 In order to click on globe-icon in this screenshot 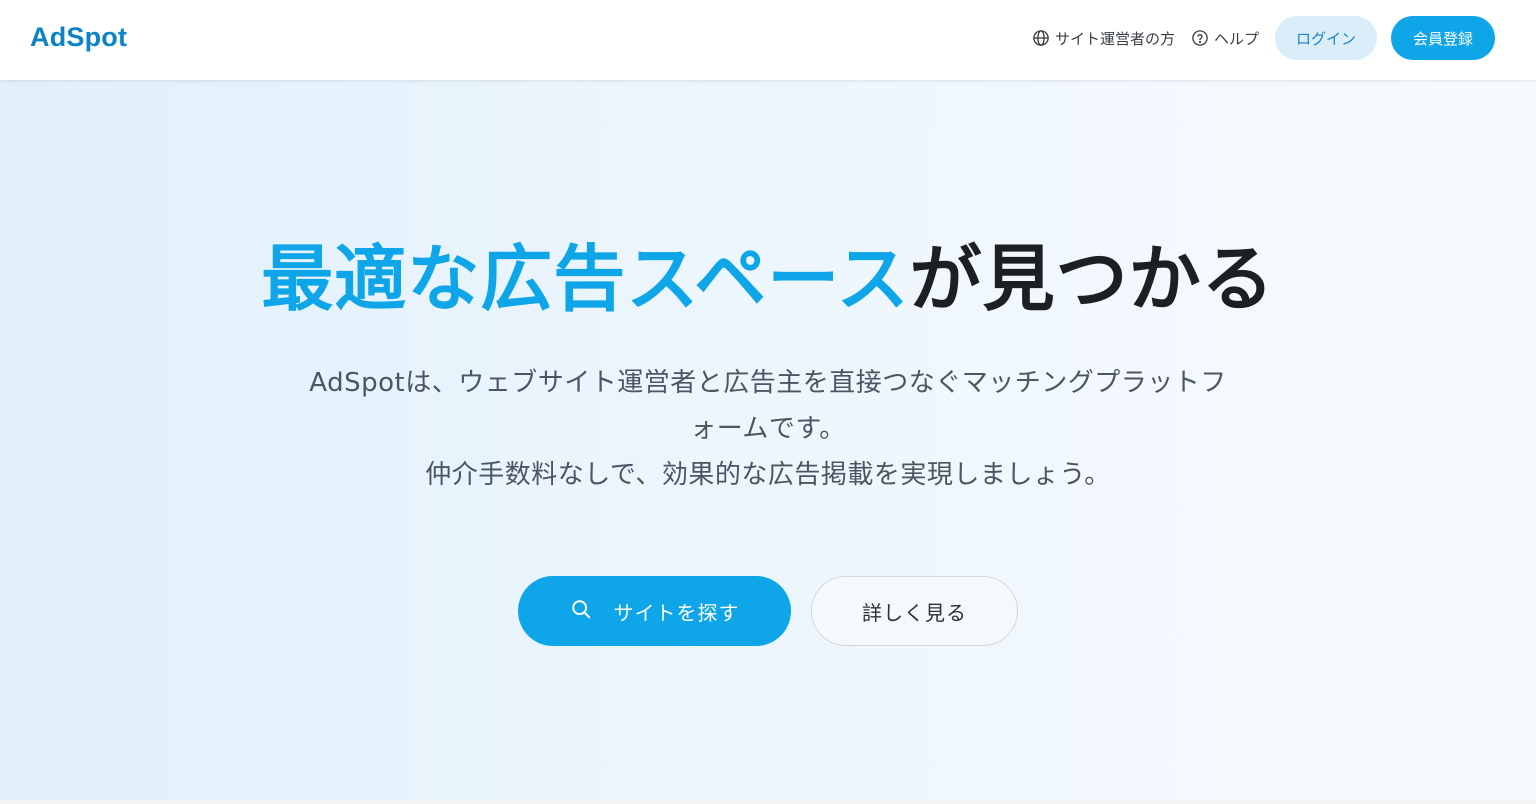, I will do `click(1041, 38)`.